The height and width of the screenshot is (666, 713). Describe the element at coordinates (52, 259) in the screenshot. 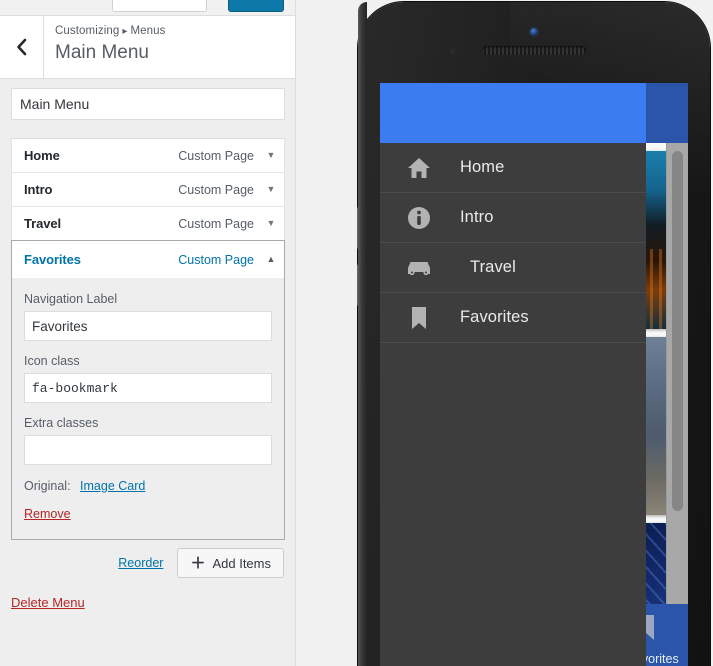

I see `menu-item-title: Favorites` at that location.